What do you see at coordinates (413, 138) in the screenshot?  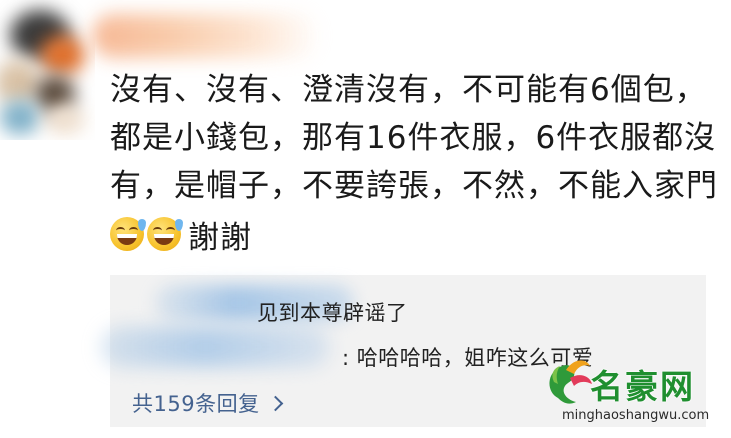 I see `comment-line: 都是小錢包，那有16件衣服，6件衣服都沒` at bounding box center [413, 138].